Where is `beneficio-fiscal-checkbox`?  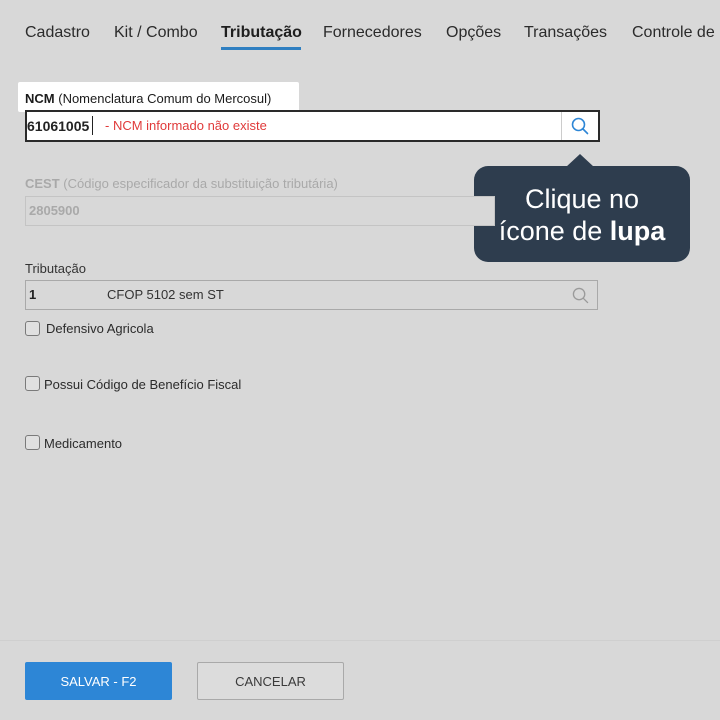
beneficio-fiscal-checkbox is located at coordinates (32, 383).